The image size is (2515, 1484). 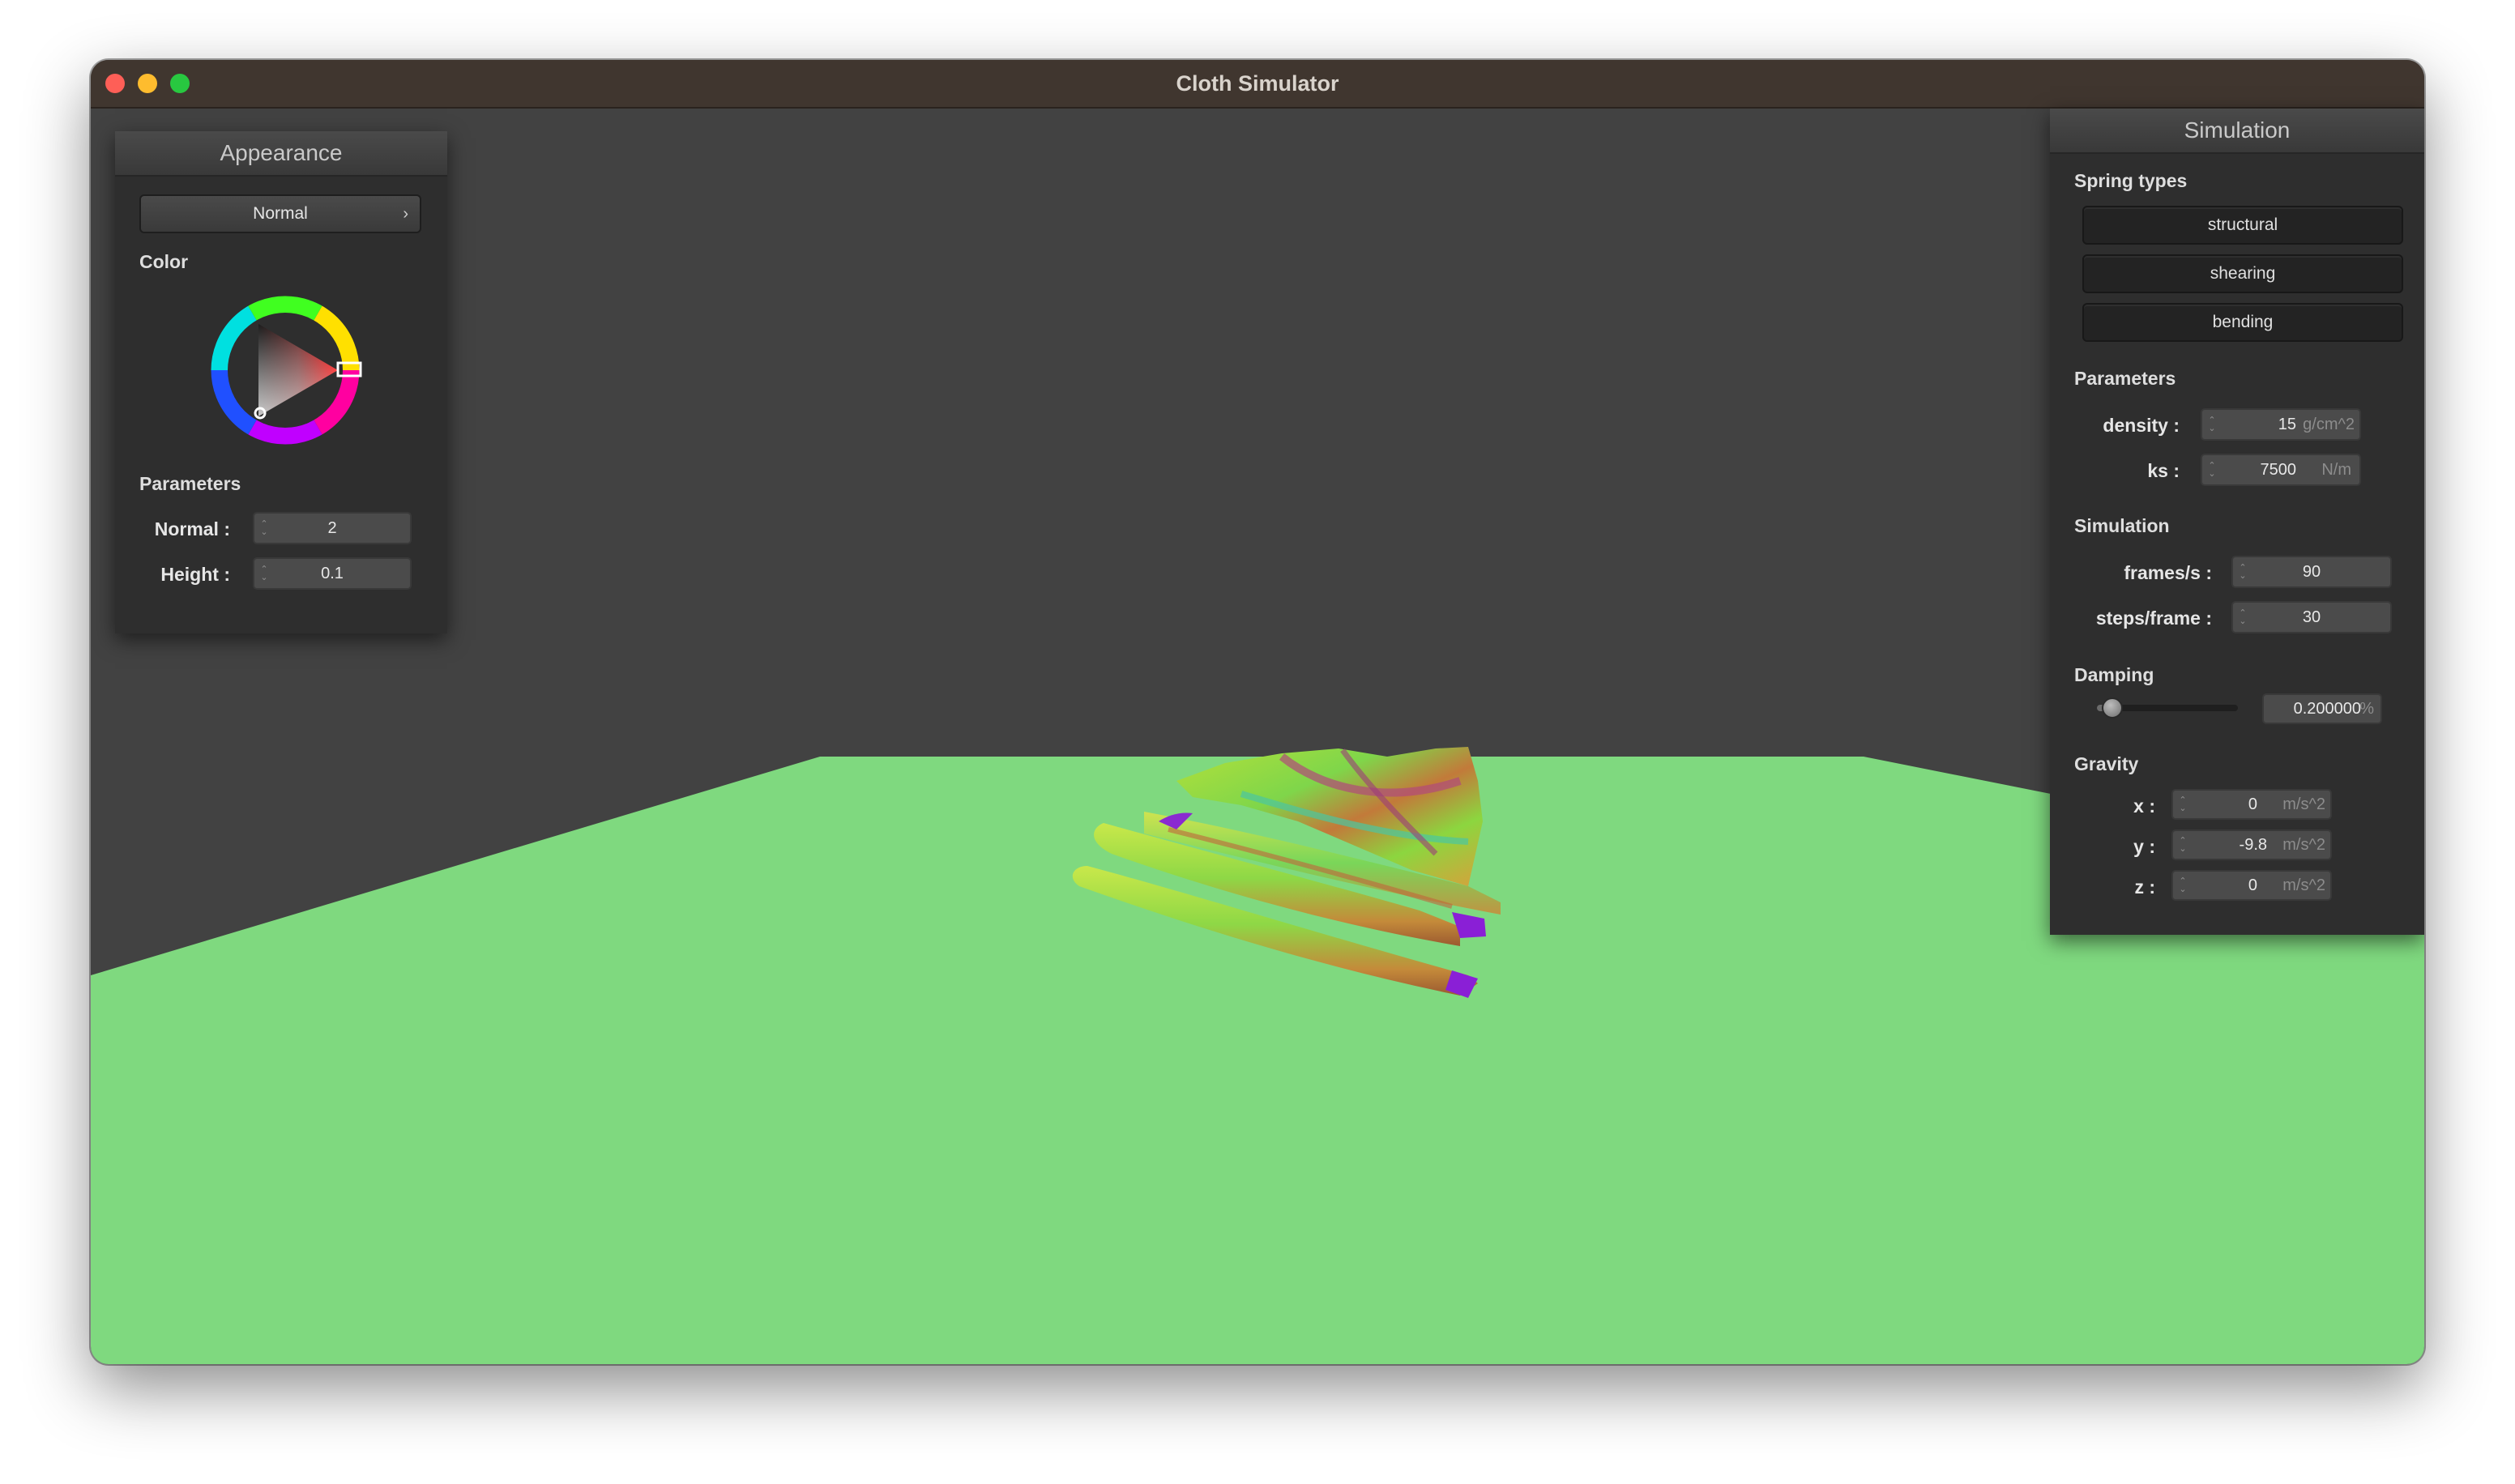 I want to click on density-input: ⌃ ⌄ 15 g/cm^2, so click(x=2281, y=424).